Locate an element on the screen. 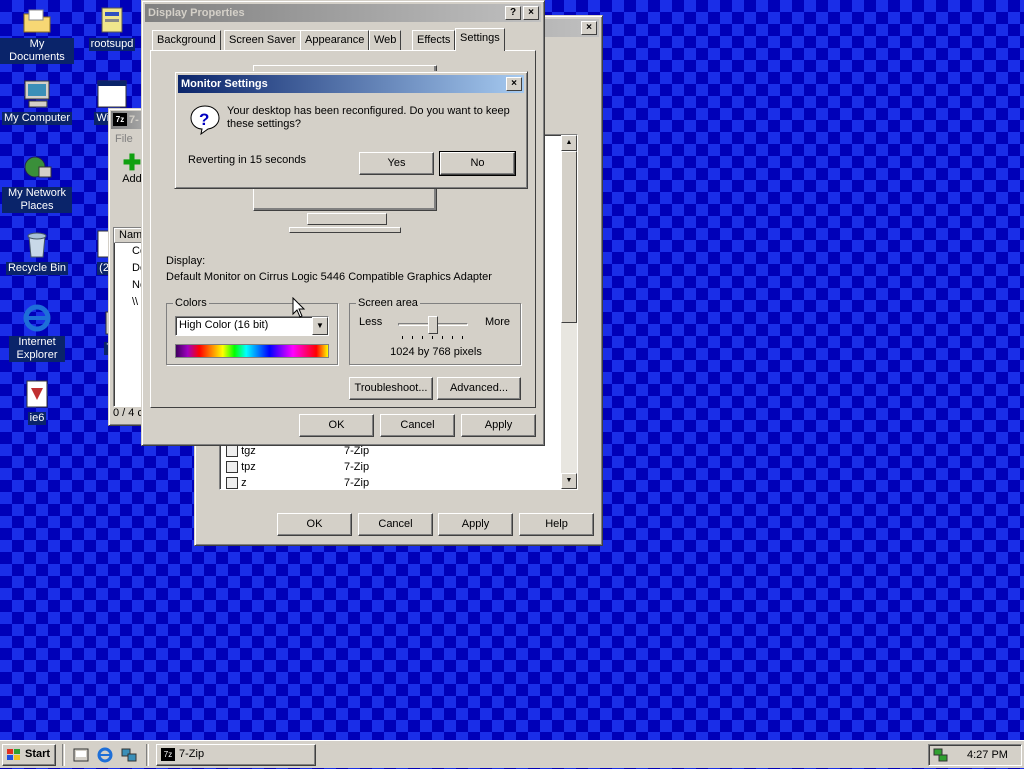  desktop-icon-label: ie6 is located at coordinates (37, 418).